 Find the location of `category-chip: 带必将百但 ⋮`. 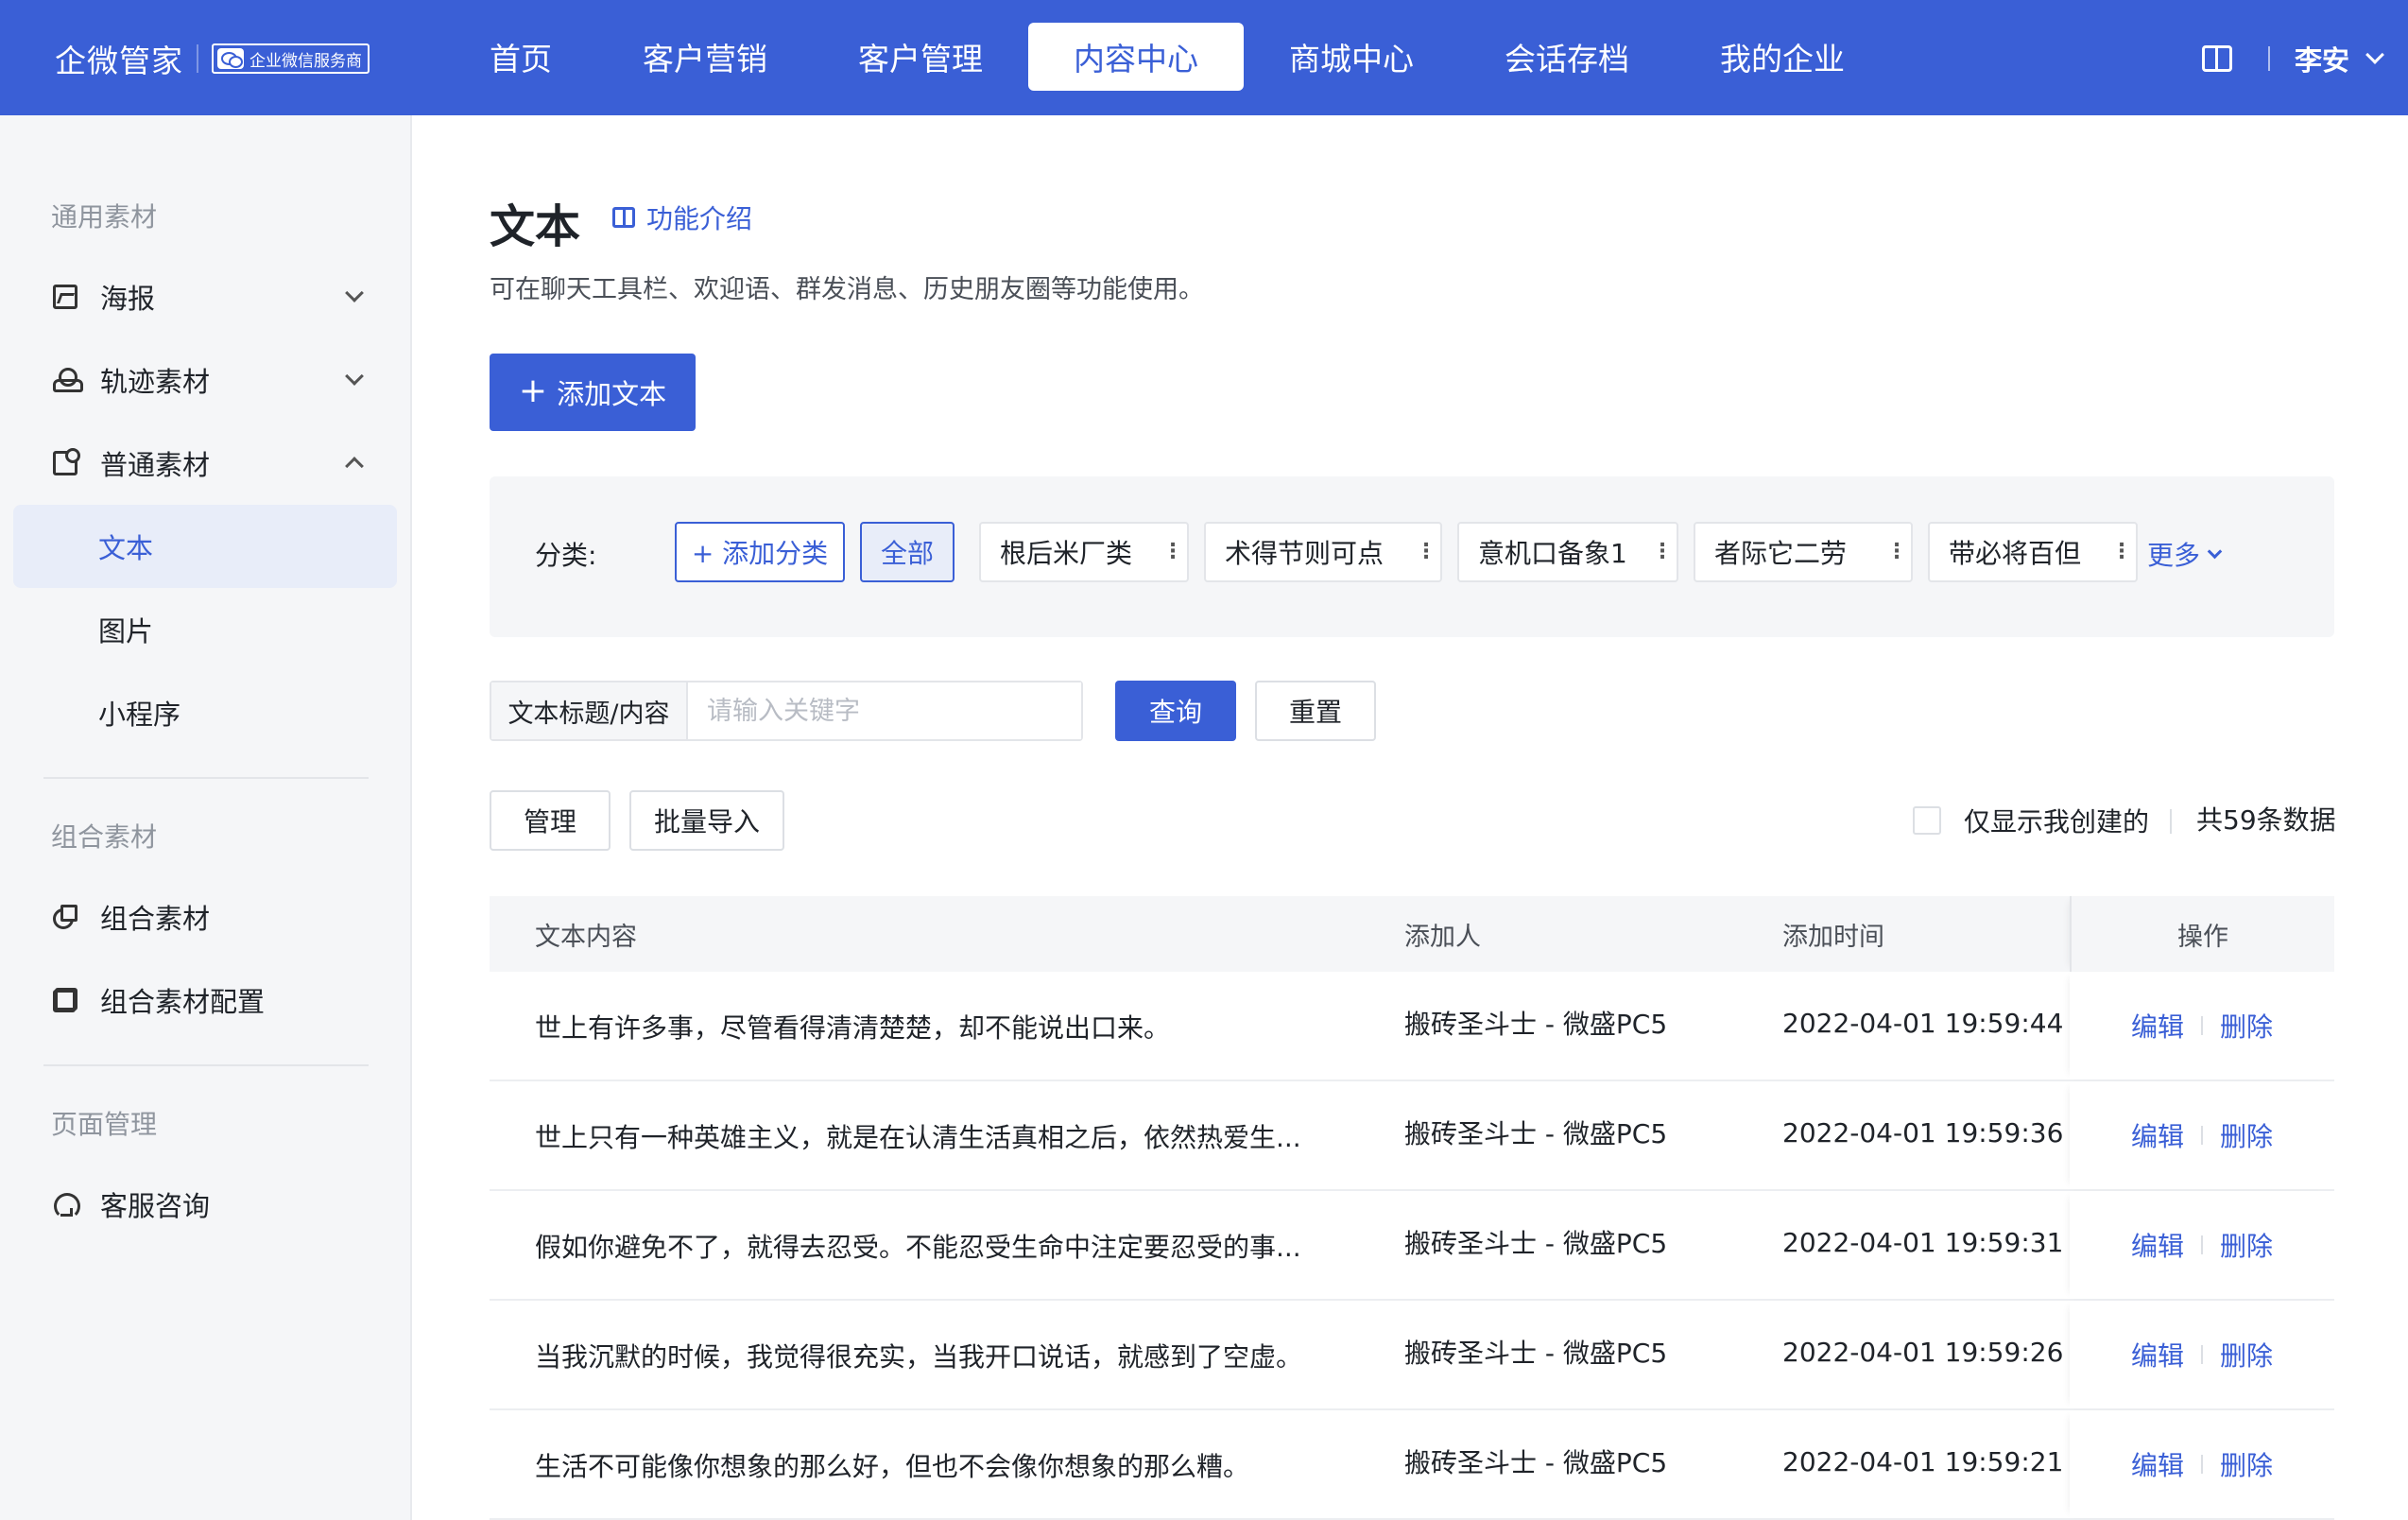

category-chip: 带必将百但 ⋮ is located at coordinates (2033, 552).